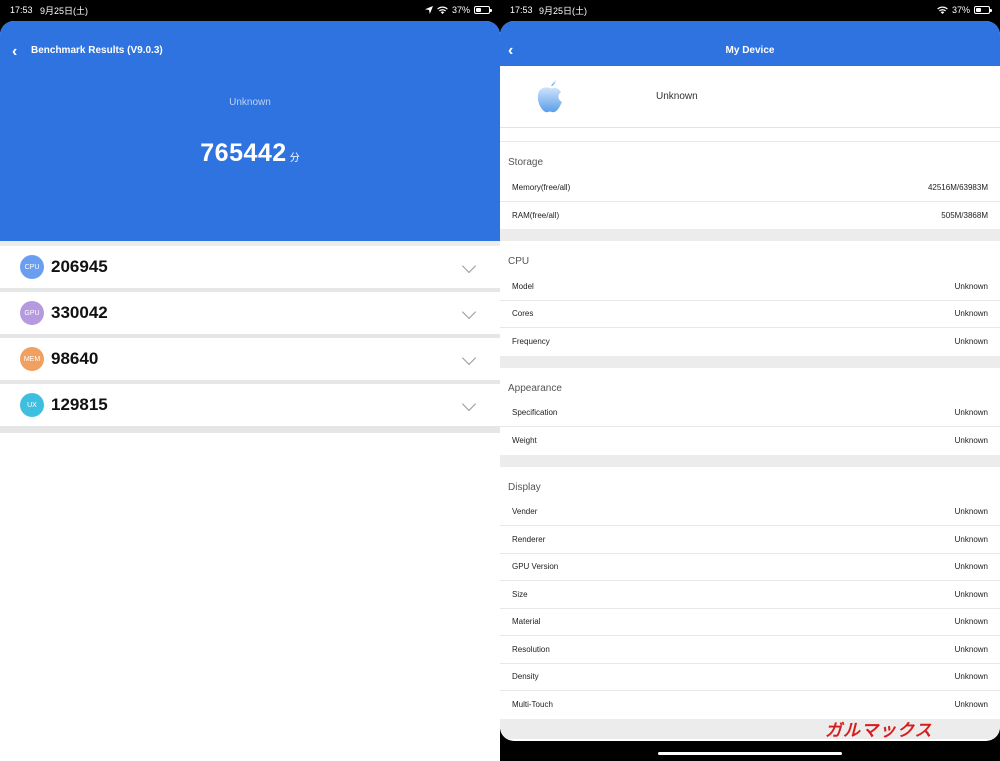 The width and height of the screenshot is (1000, 761). I want to click on watermark-logo: ガルマックス, so click(879, 730).